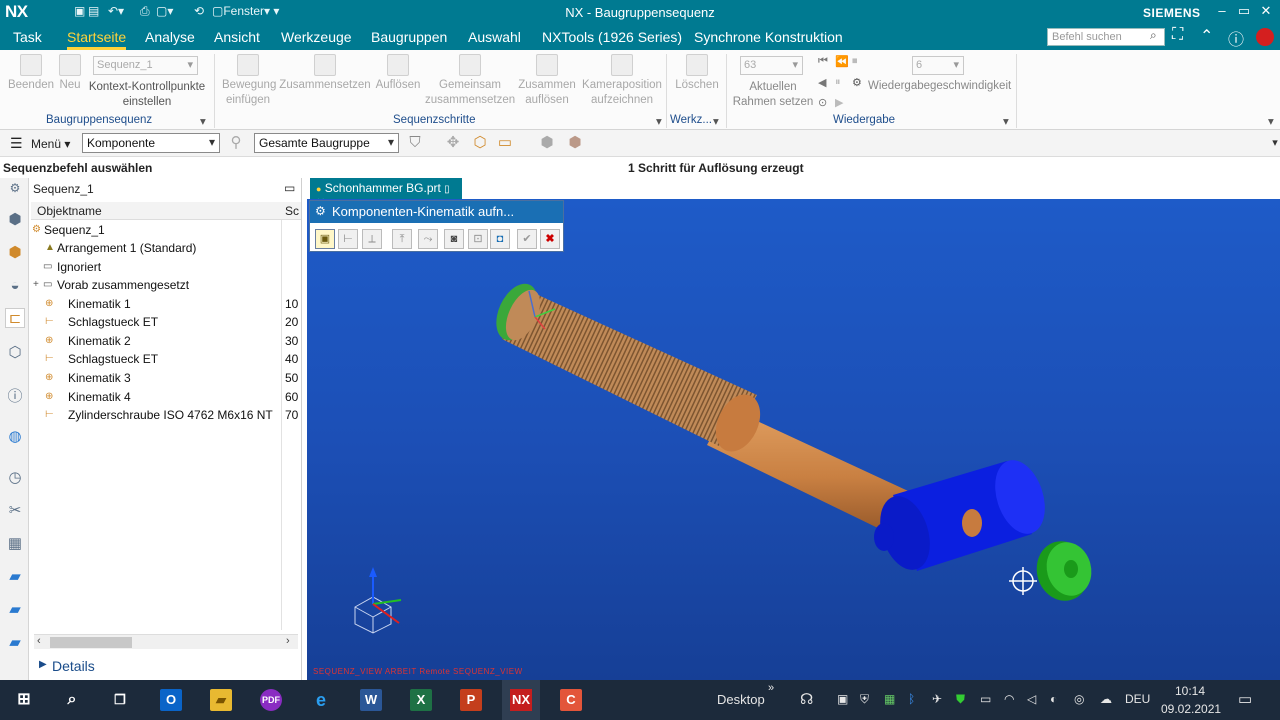 The image size is (1280, 720). Describe the element at coordinates (1271, 121) in the screenshot. I see `ribbon-options-icon: ▾` at that location.